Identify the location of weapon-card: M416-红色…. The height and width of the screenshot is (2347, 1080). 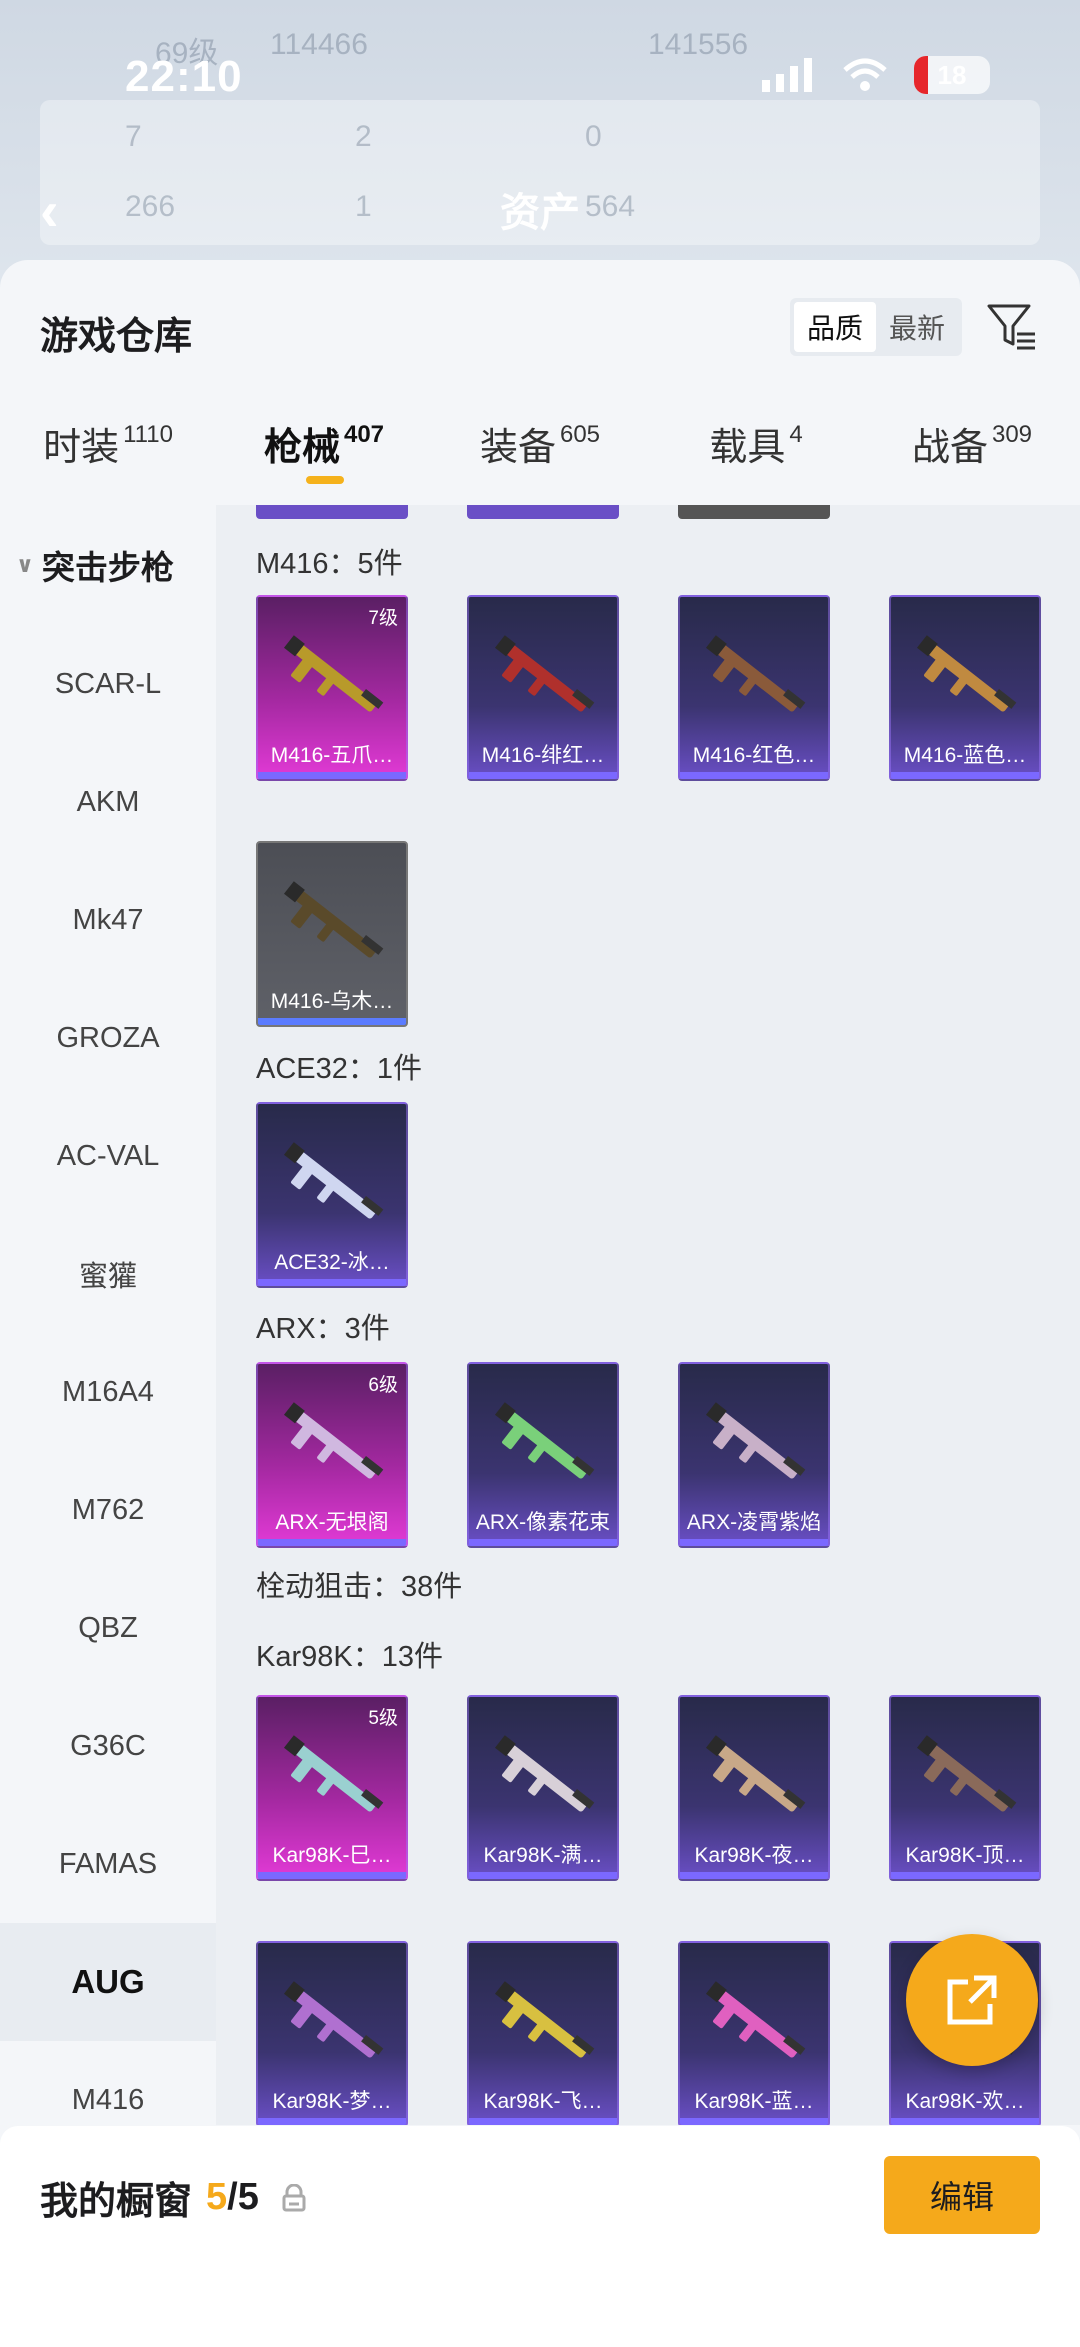
(754, 688).